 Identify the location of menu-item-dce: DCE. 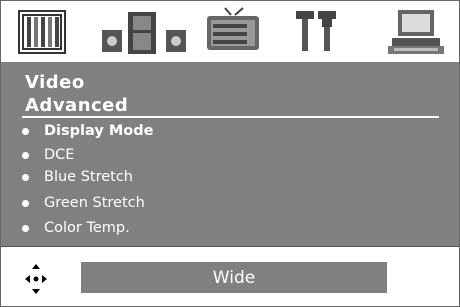
(222, 155).